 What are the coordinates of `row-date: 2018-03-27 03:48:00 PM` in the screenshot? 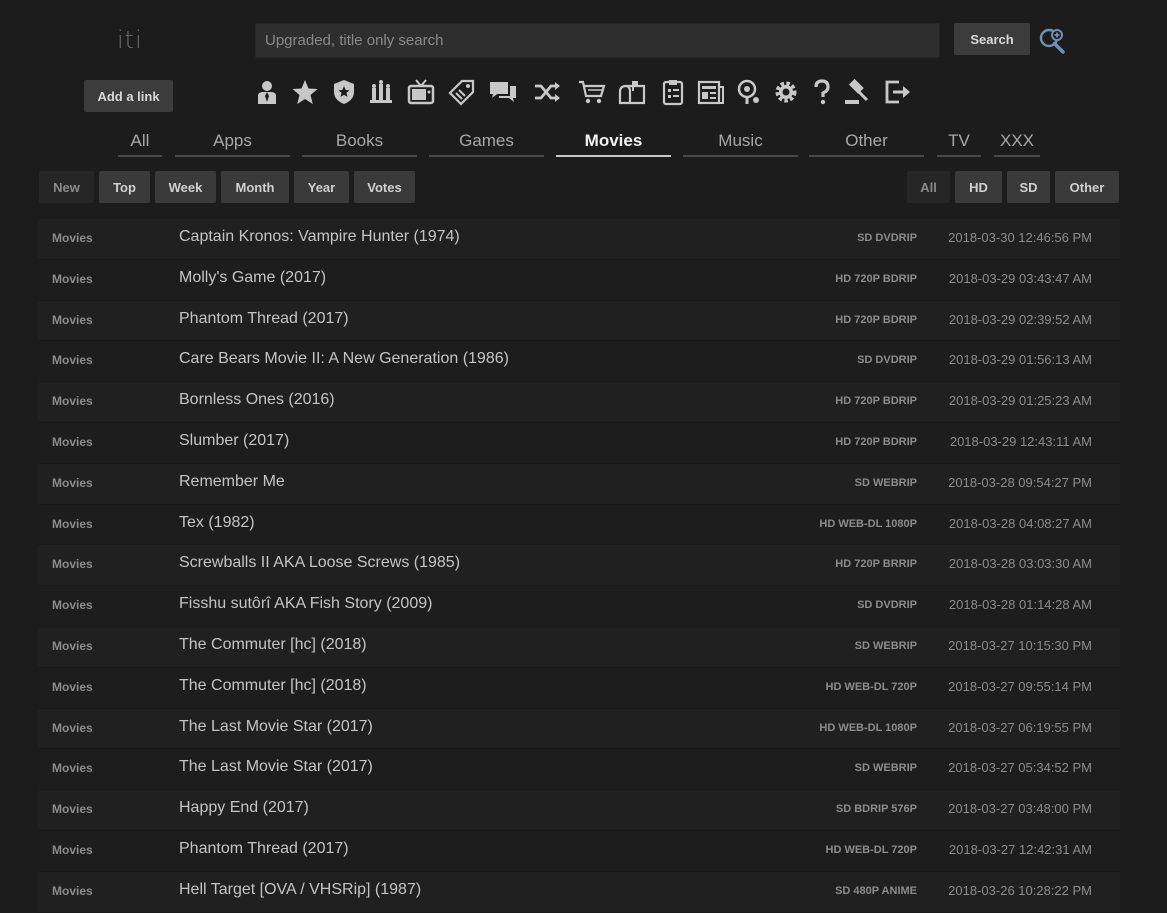 It's located at (1020, 809).